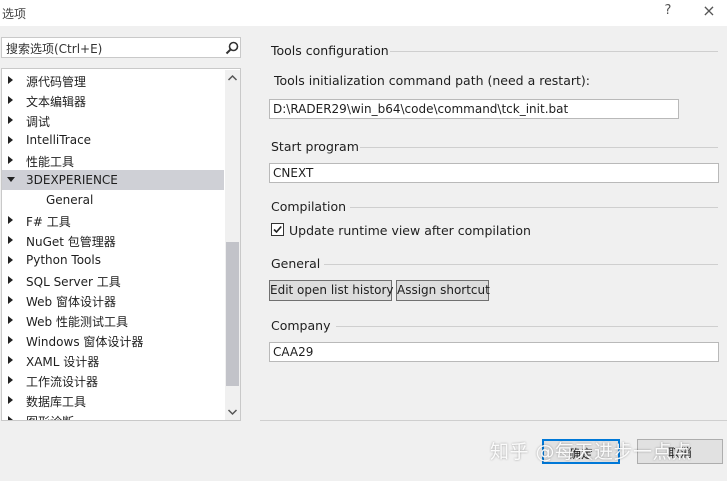 The image size is (727, 481). What do you see at coordinates (494, 352) in the screenshot?
I see `company-field: CAA29` at bounding box center [494, 352].